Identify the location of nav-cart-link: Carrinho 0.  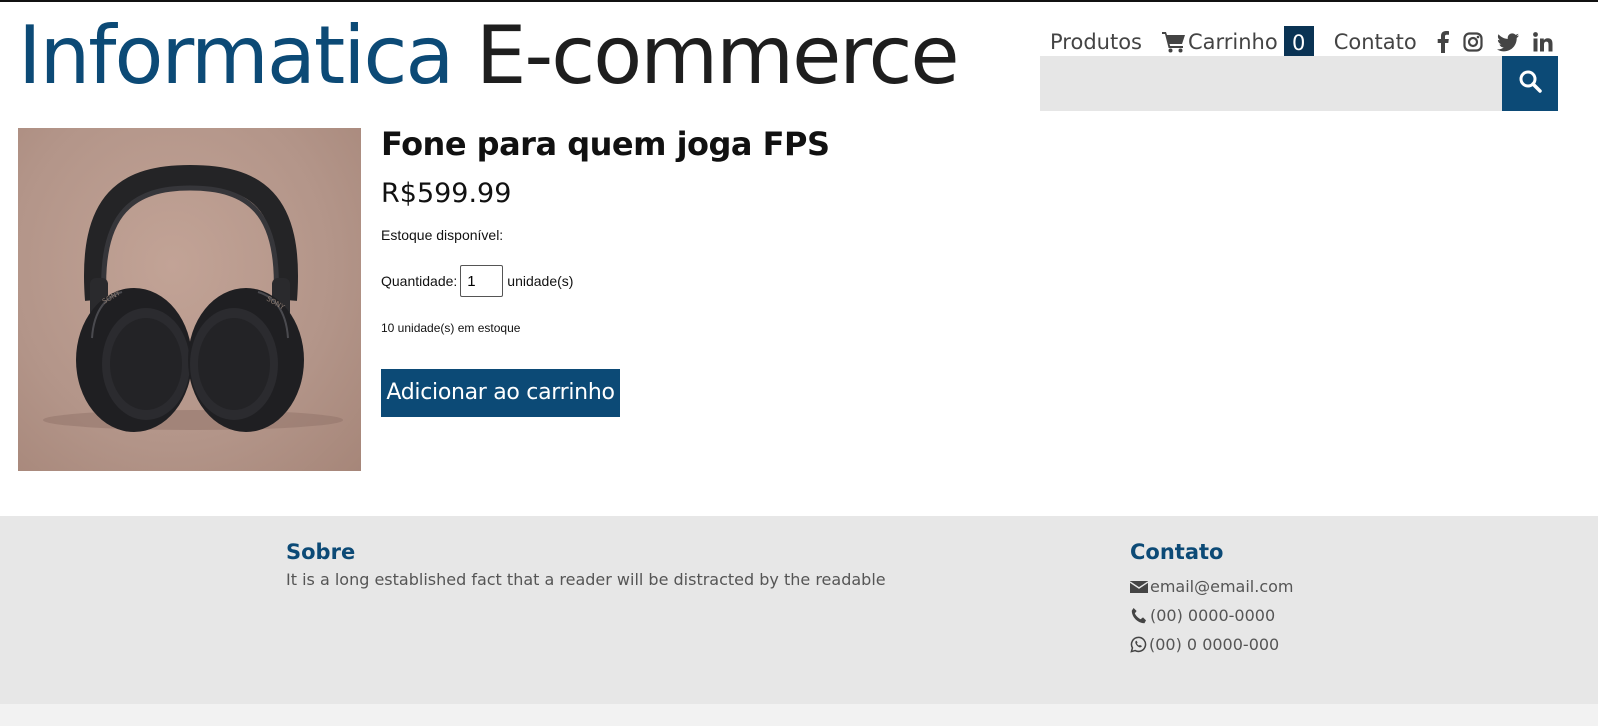
(1237, 42).